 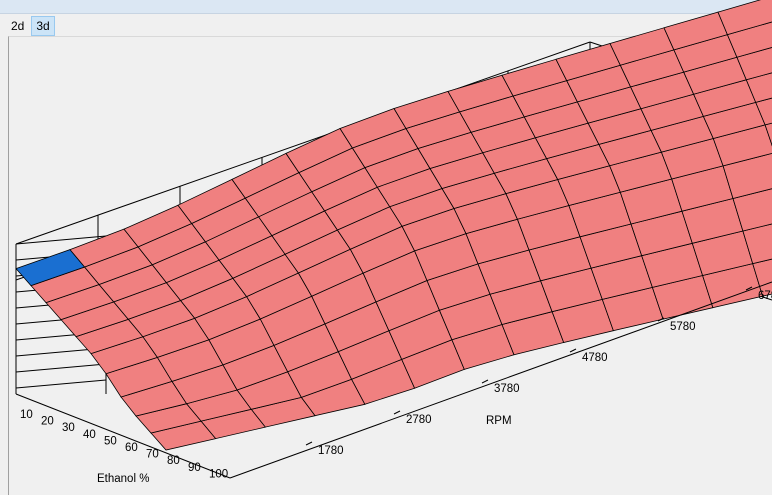 What do you see at coordinates (47, 422) in the screenshot?
I see `y-tick-label: 20` at bounding box center [47, 422].